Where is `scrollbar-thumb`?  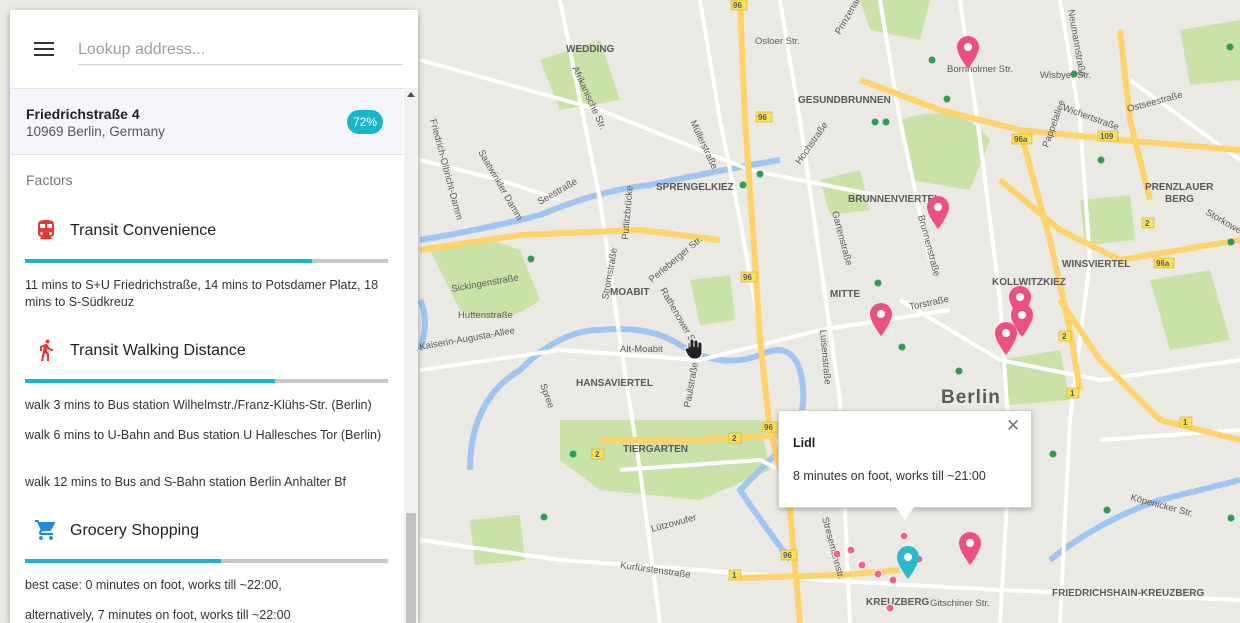 scrollbar-thumb is located at coordinates (411, 568).